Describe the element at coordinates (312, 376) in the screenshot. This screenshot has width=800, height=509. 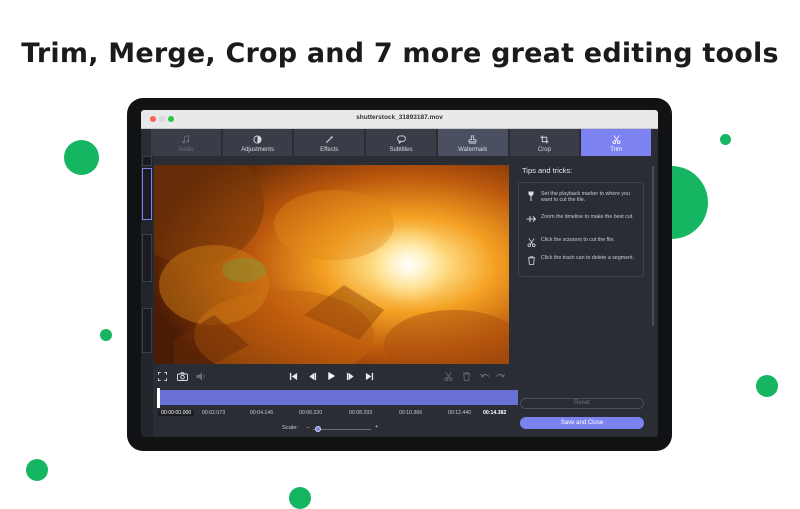
I see `previous-frame-icon` at that location.